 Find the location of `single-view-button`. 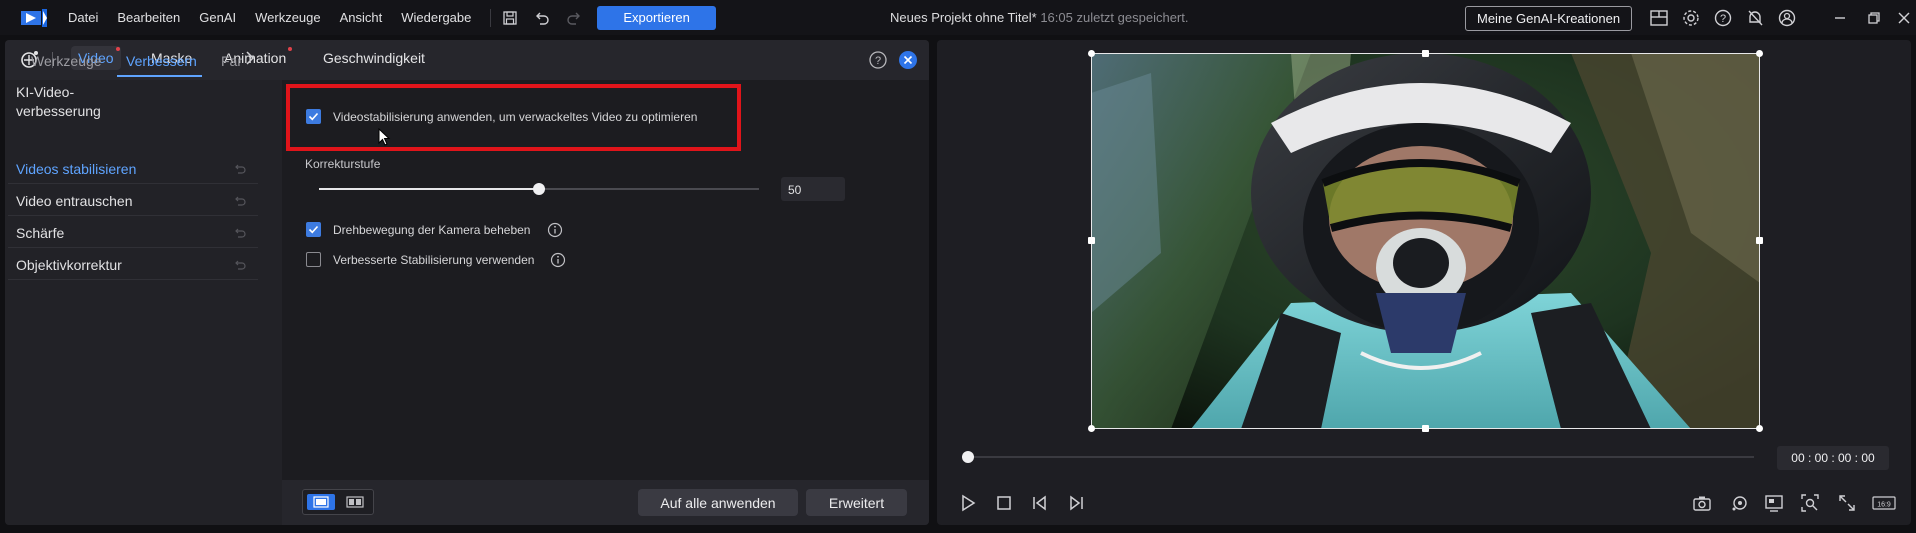

single-view-button is located at coordinates (321, 502).